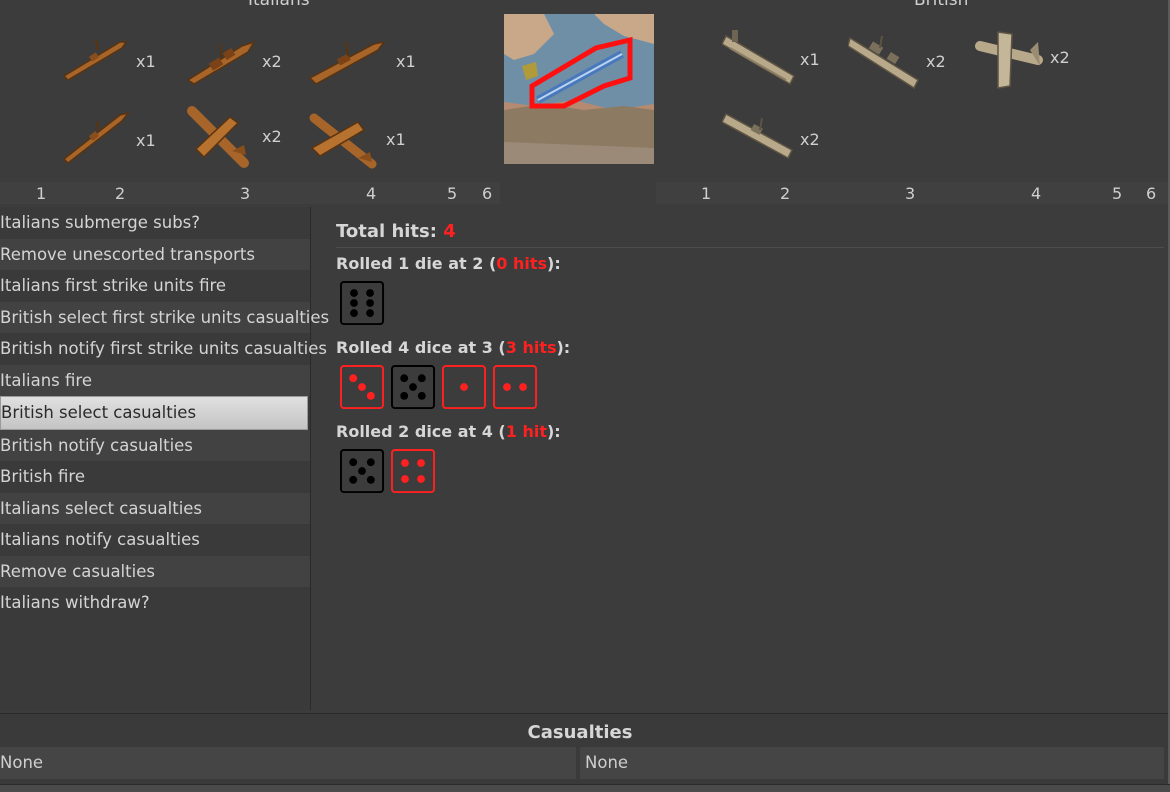 The width and height of the screenshot is (1170, 792). Describe the element at coordinates (155, 477) in the screenshot. I see `step-item: British fire` at that location.